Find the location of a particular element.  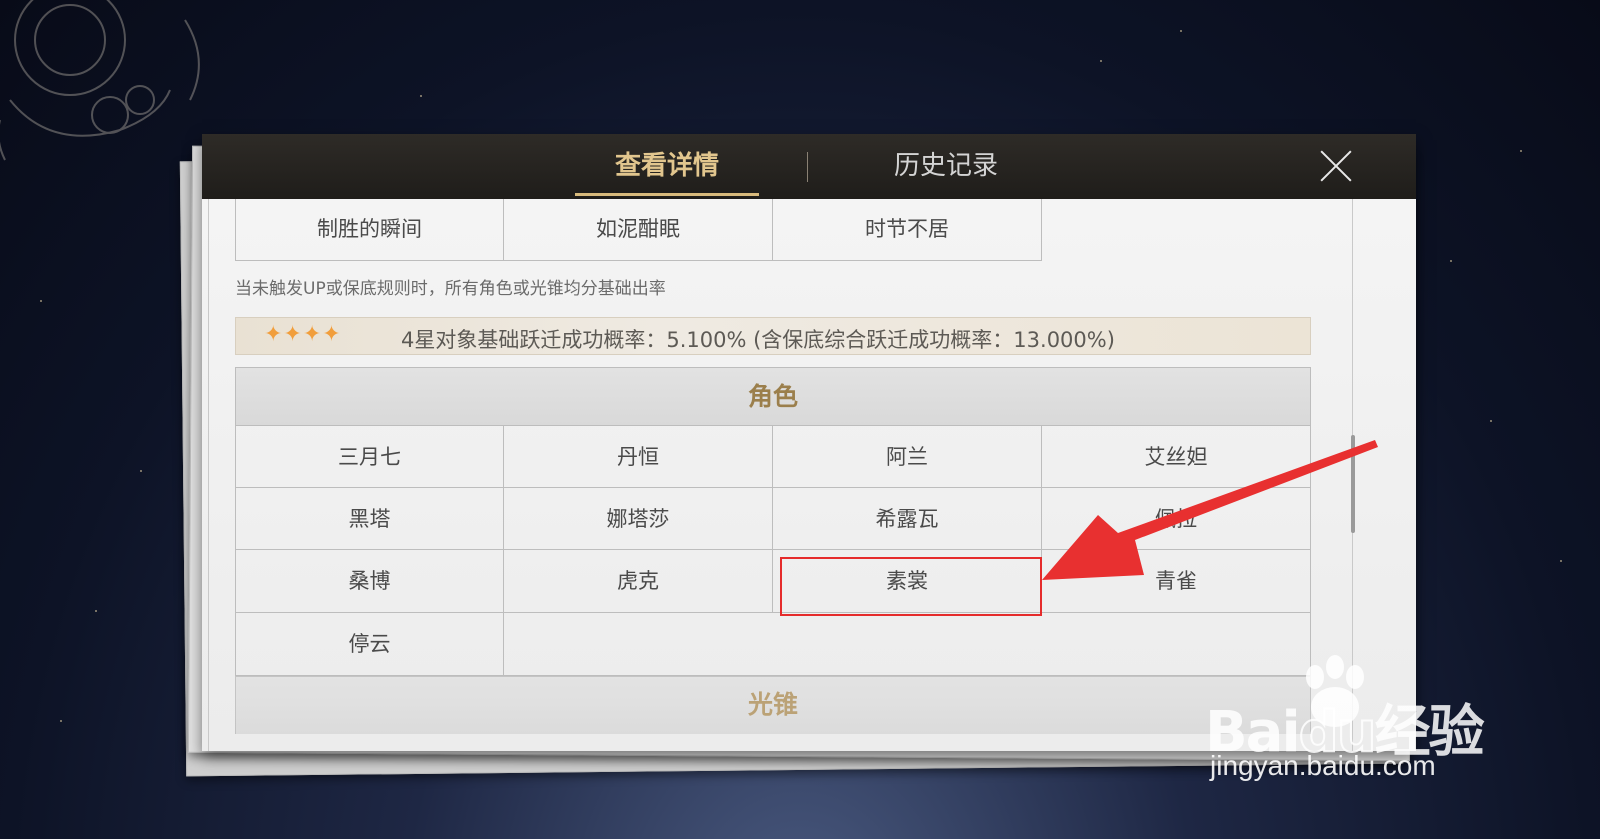

close-icon is located at coordinates (1336, 166).